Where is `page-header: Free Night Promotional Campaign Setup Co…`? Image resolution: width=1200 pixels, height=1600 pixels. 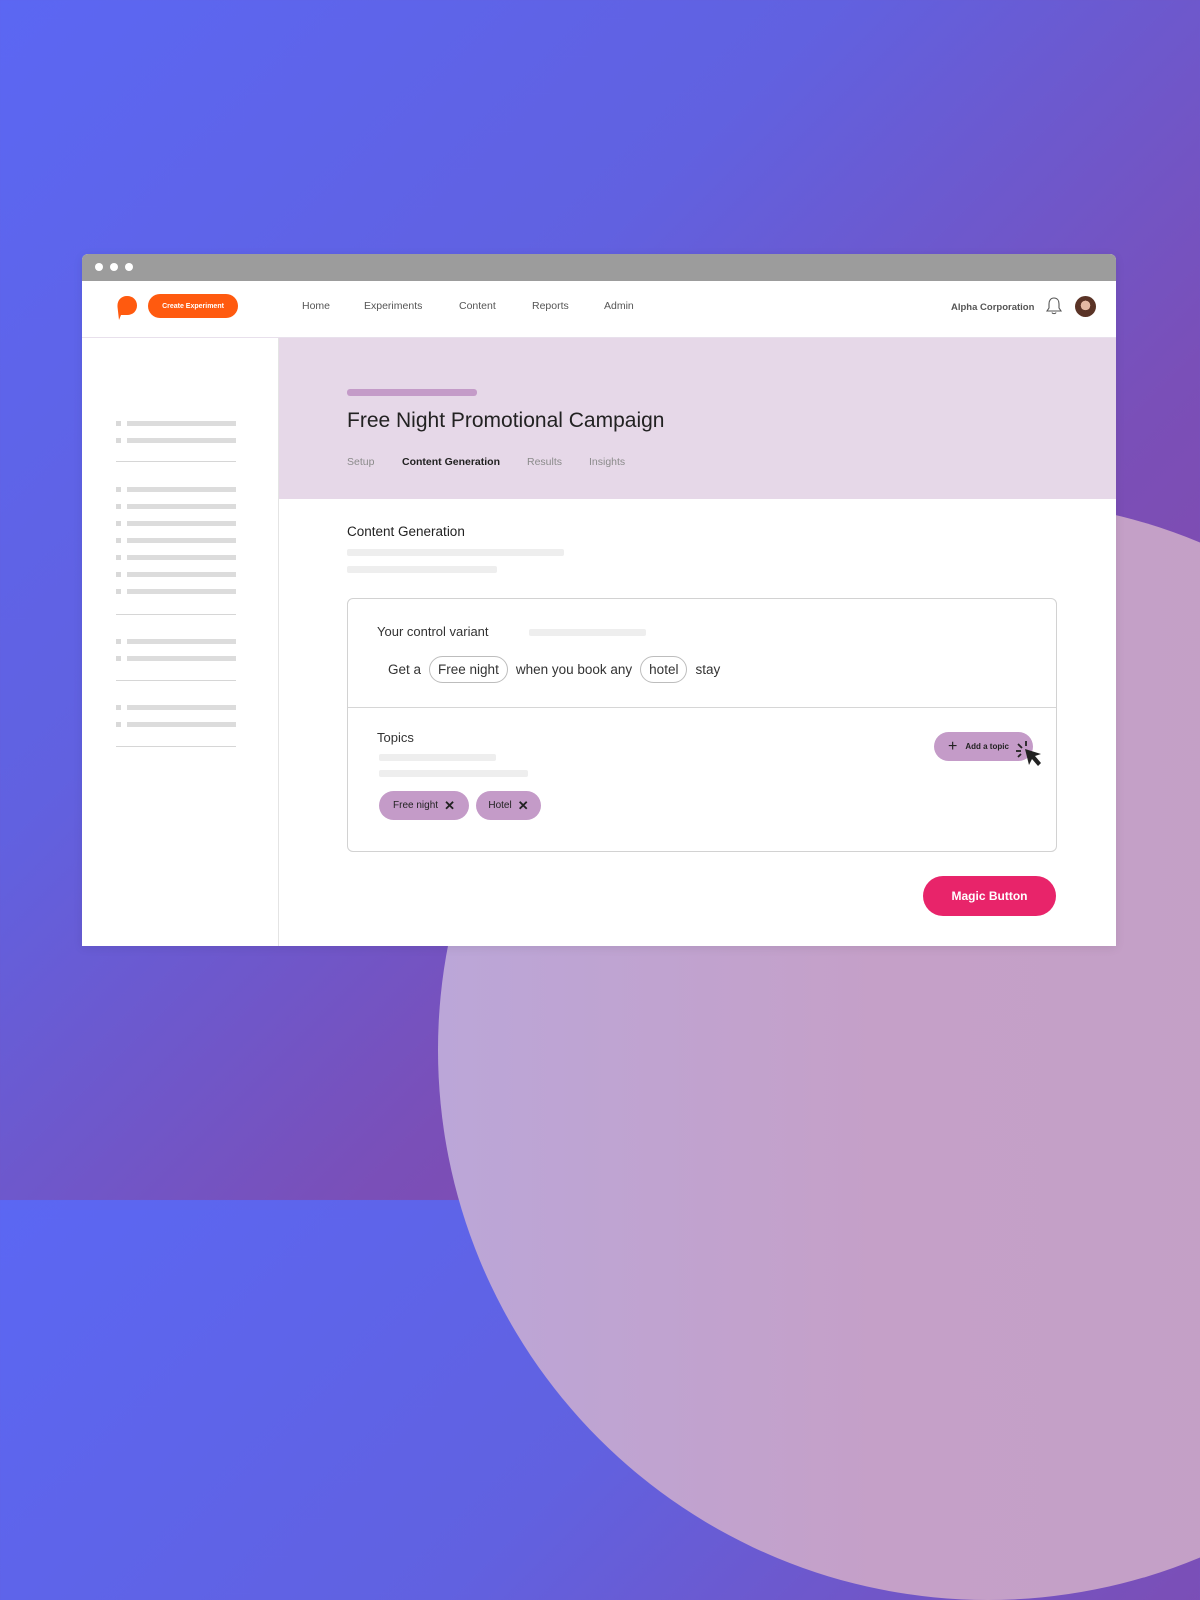
page-header: Free Night Promotional Campaign Setup Co… is located at coordinates (697, 418).